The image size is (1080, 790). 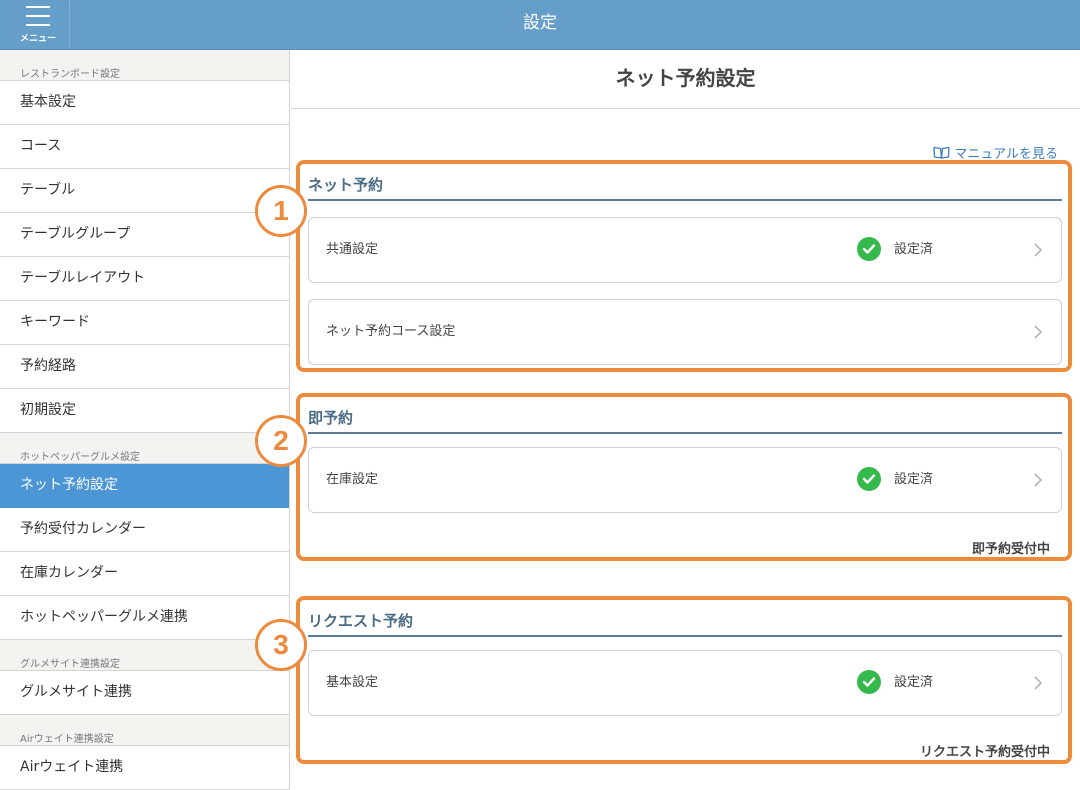 I want to click on sidebar-item-course: コース, so click(x=144, y=147).